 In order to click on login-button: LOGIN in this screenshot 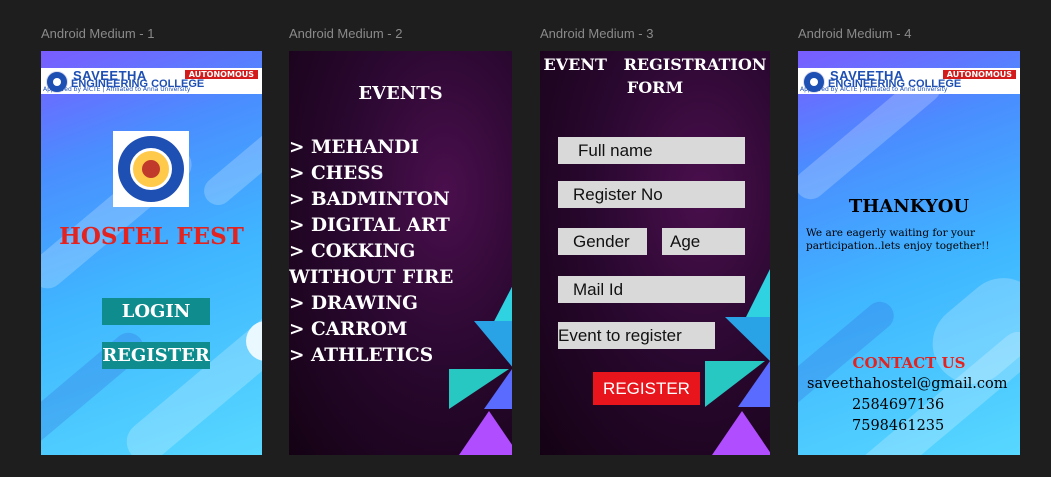, I will do `click(156, 311)`.